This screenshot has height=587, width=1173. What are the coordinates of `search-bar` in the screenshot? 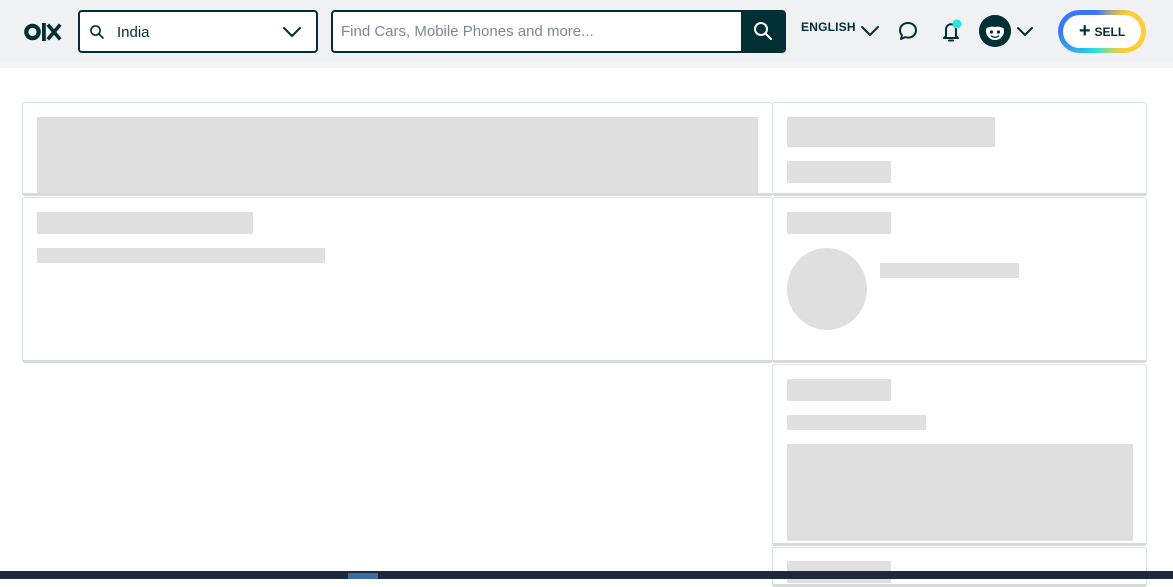 It's located at (558, 31).